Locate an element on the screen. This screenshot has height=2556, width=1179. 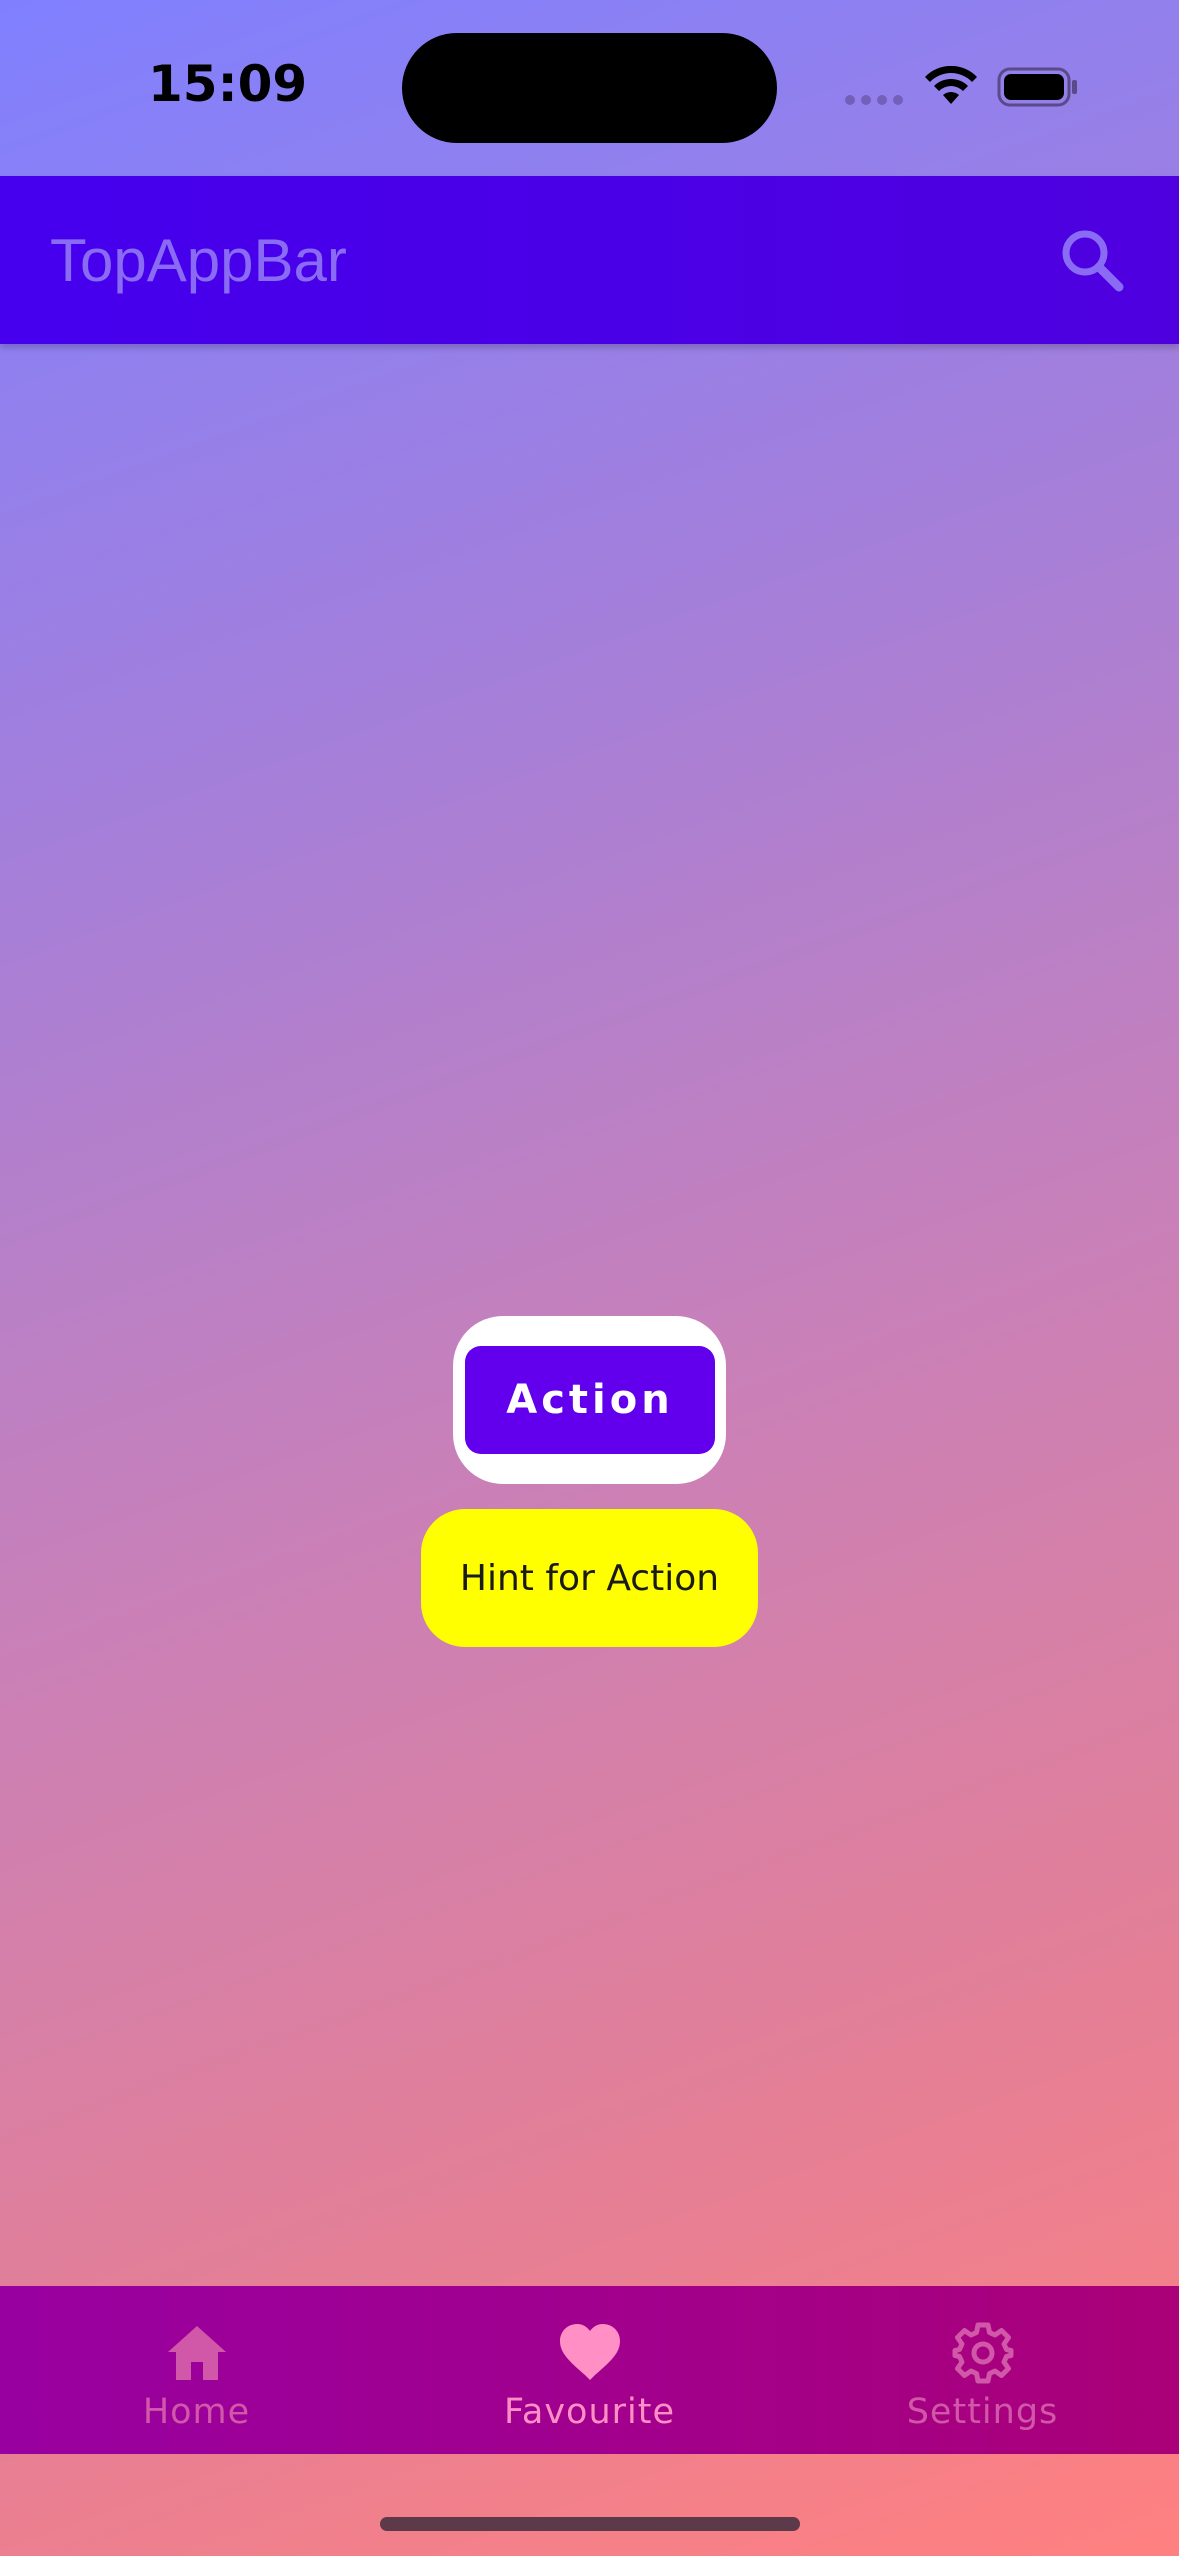
status-bar: 15:09 is located at coordinates (589, 88).